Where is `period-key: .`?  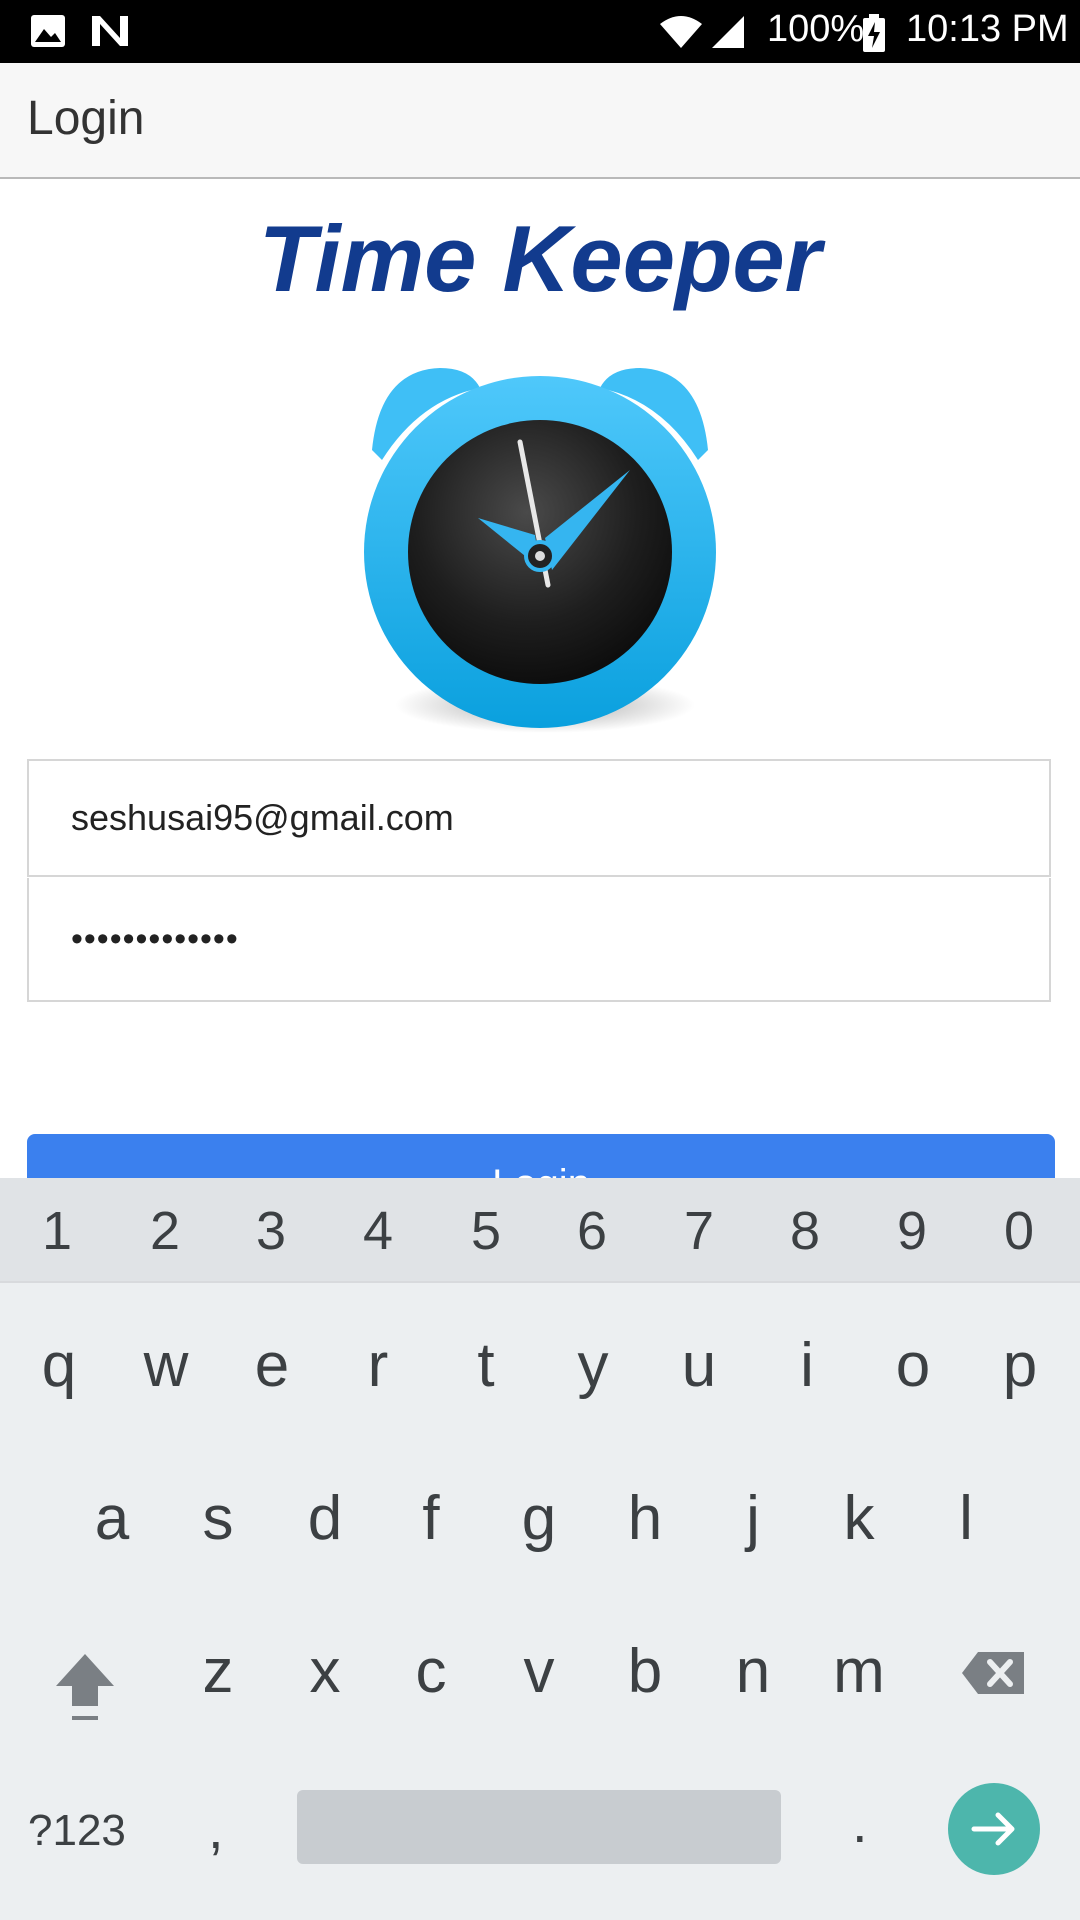
period-key: . is located at coordinates (860, 1822).